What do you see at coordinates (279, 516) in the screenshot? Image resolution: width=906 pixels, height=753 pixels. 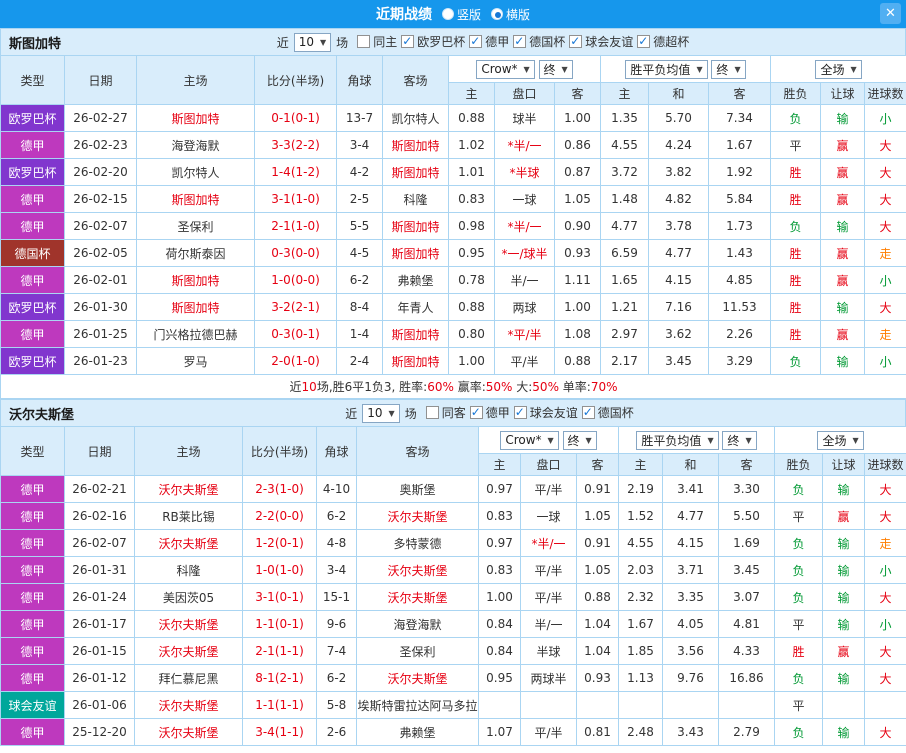 I see `match-score: 2-2(0-0)` at bounding box center [279, 516].